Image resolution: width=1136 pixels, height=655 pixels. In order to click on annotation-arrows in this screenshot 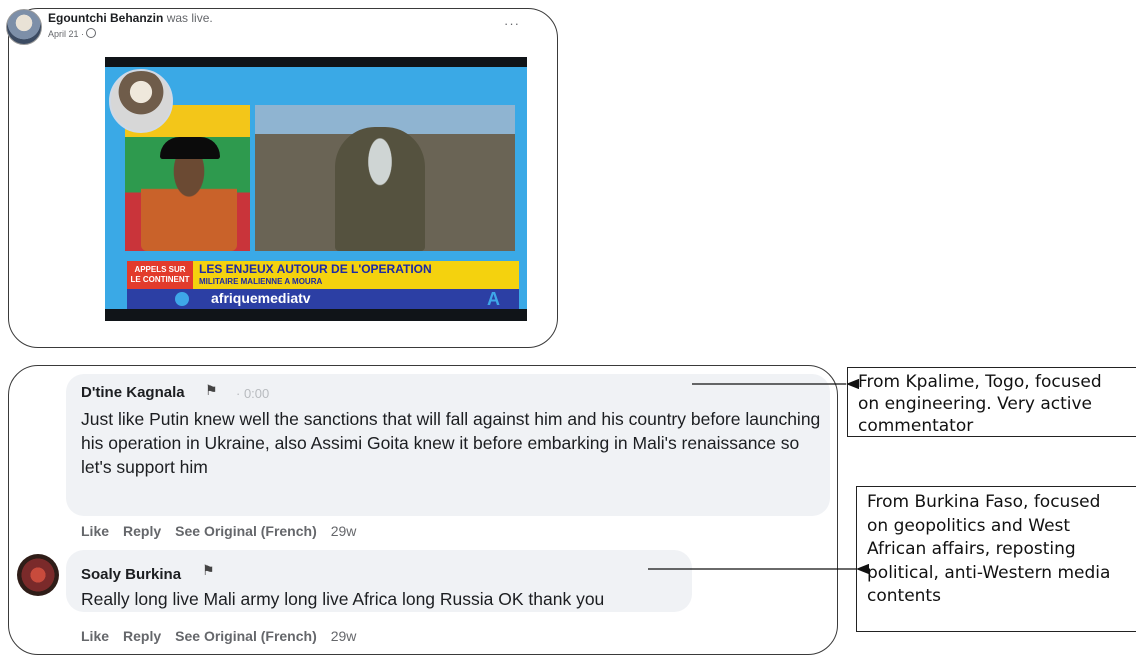, I will do `click(758, 476)`.